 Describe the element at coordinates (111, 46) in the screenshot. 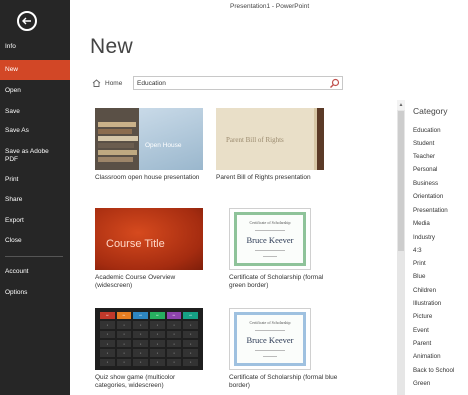

I see `page-title: New` at that location.